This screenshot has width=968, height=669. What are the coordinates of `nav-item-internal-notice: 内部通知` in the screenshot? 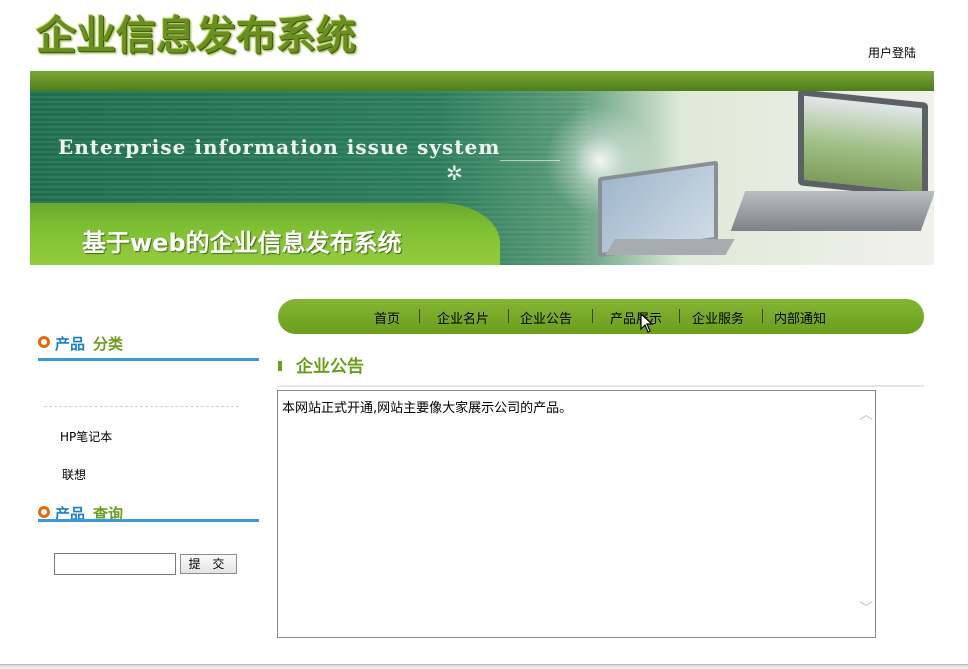 It's located at (800, 317).